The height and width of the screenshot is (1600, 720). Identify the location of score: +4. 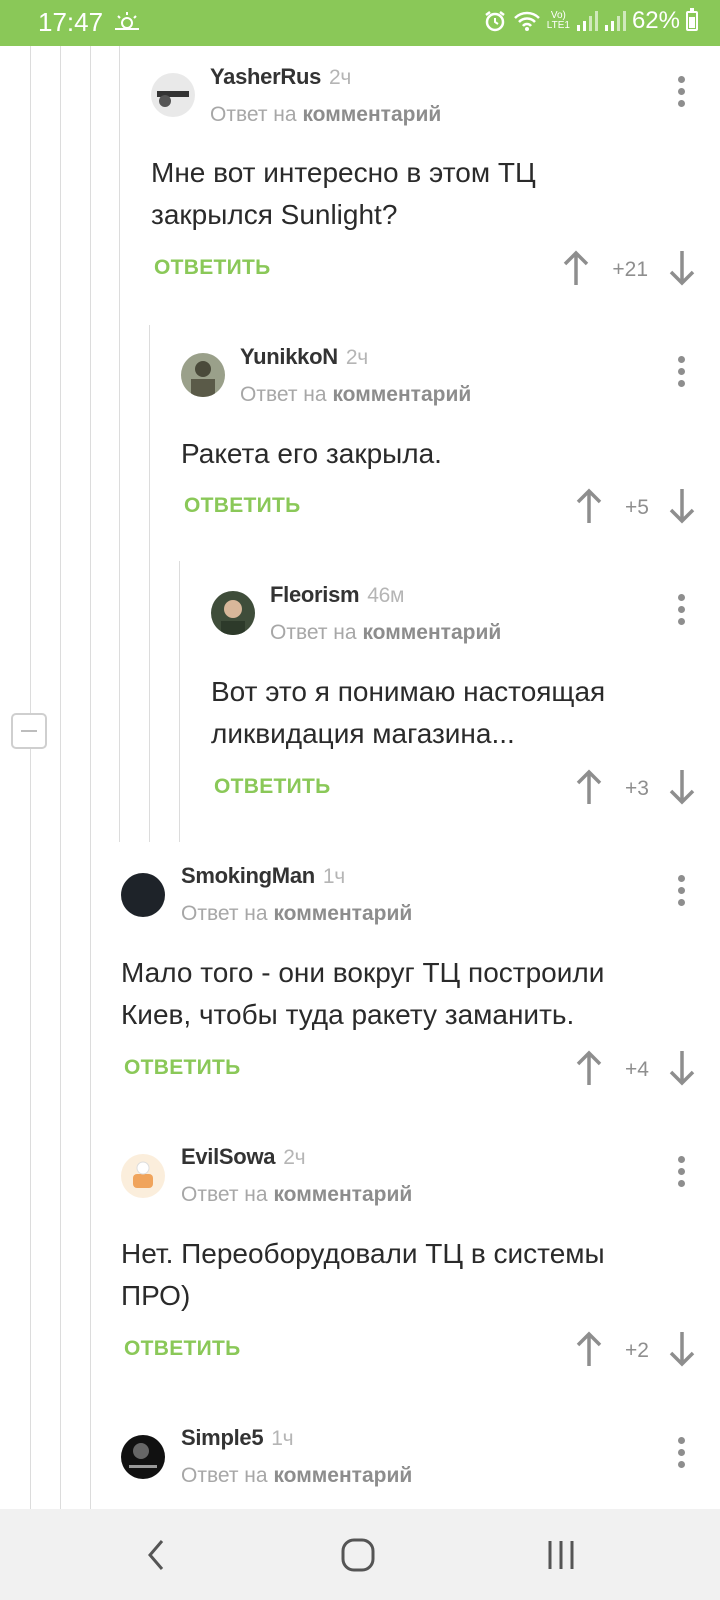
(637, 1069).